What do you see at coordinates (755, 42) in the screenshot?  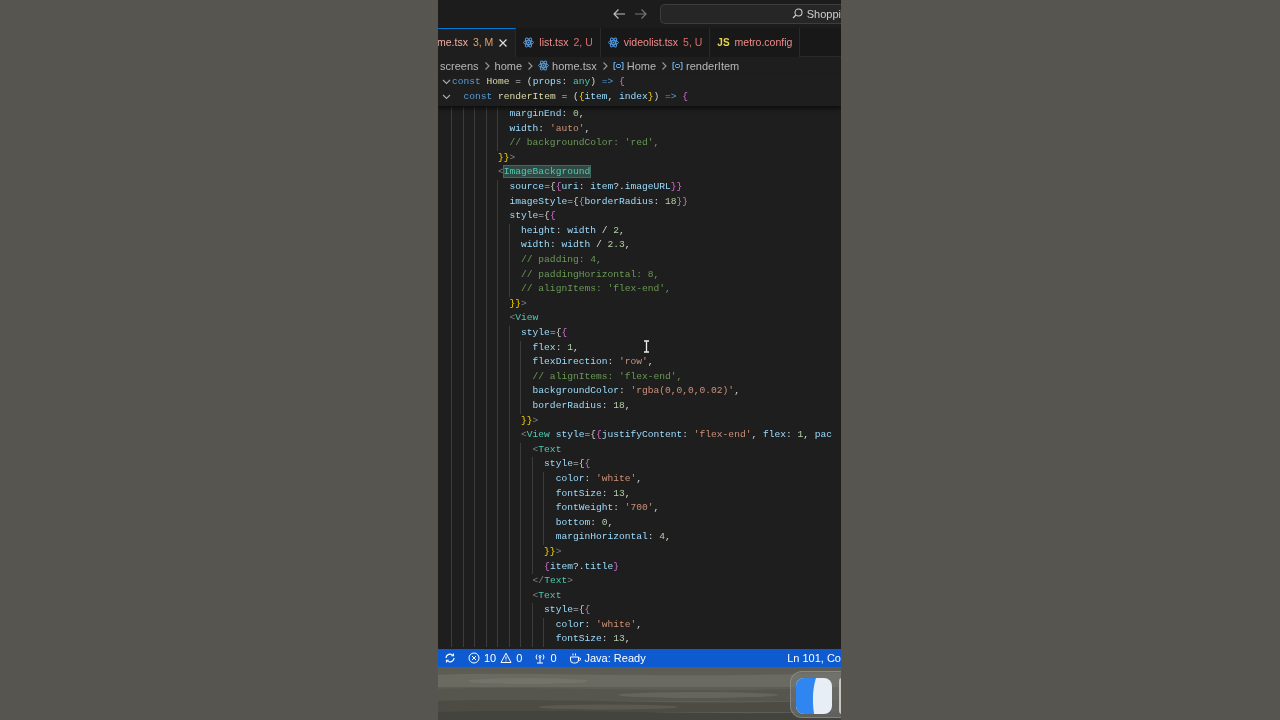 I see `editor-tab: JS metro.config` at bounding box center [755, 42].